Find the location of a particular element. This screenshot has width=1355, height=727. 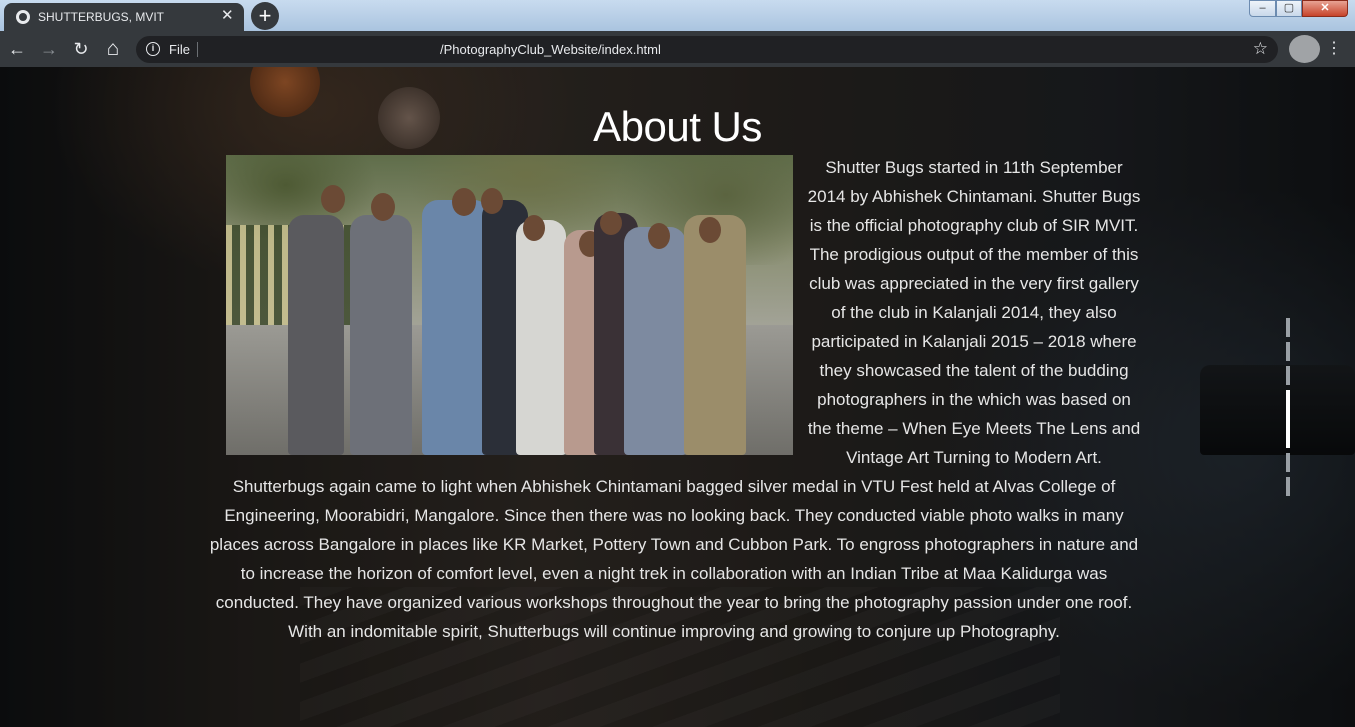

minimize-button: – is located at coordinates (1262, 8).